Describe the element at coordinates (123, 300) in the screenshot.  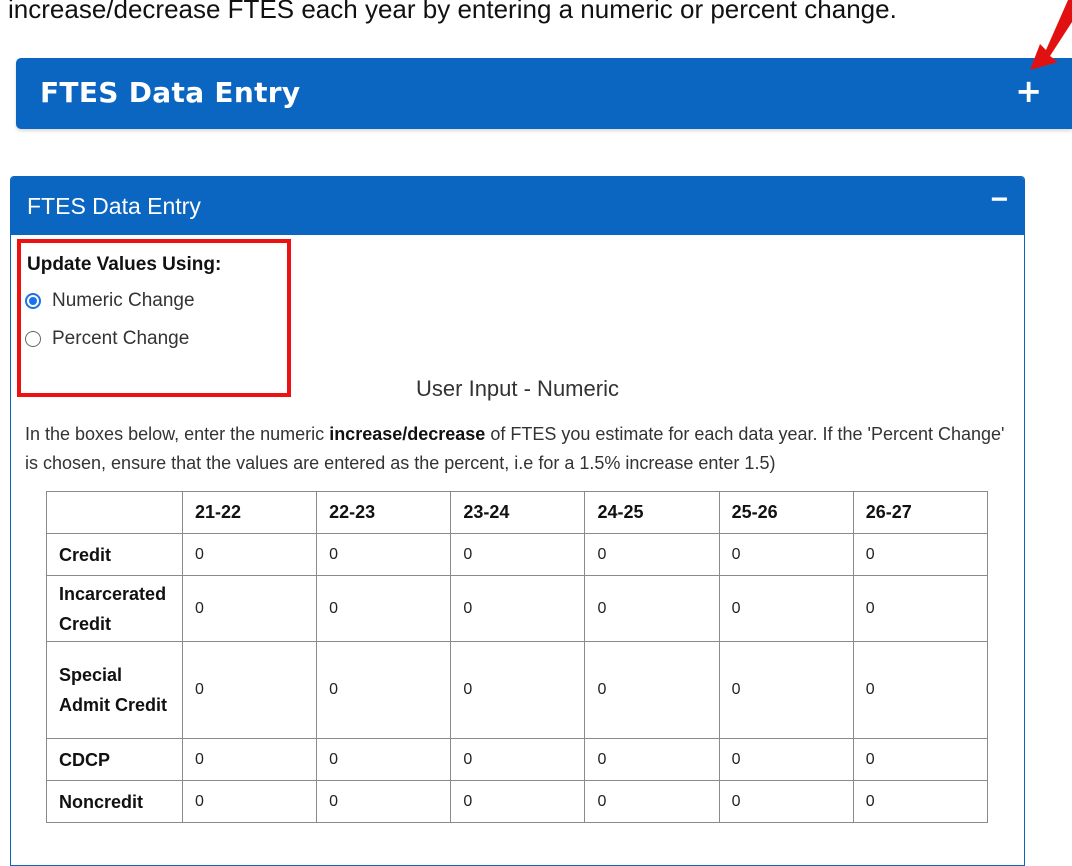
I see `radio-numeric-label: Numeric Change` at that location.